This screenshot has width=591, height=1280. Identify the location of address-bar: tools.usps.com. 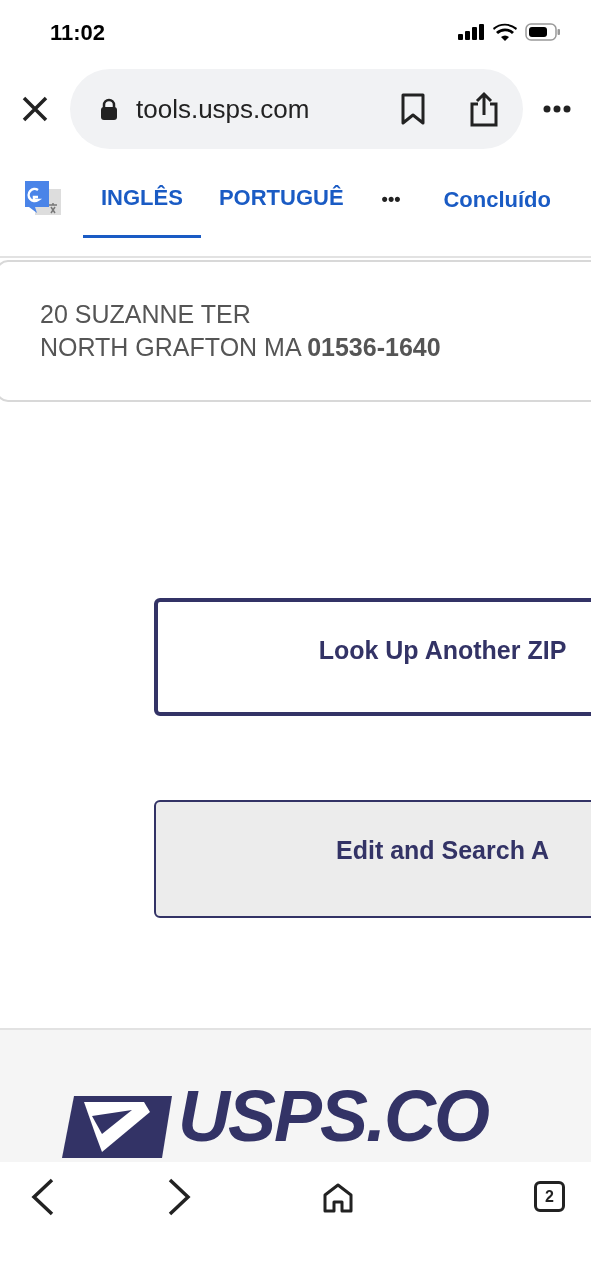
(296, 109).